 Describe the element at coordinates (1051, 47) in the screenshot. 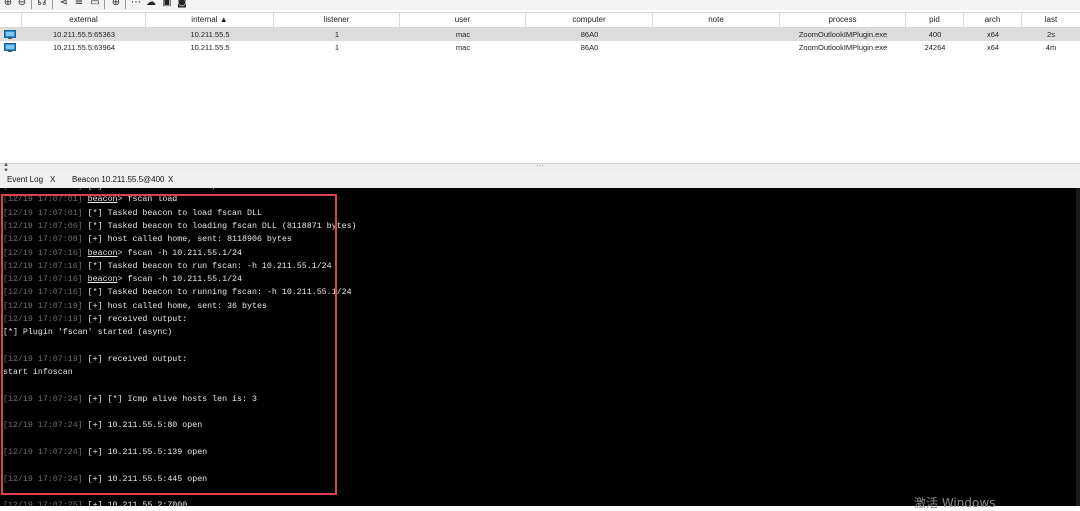

I see `cell-last: 4m` at that location.